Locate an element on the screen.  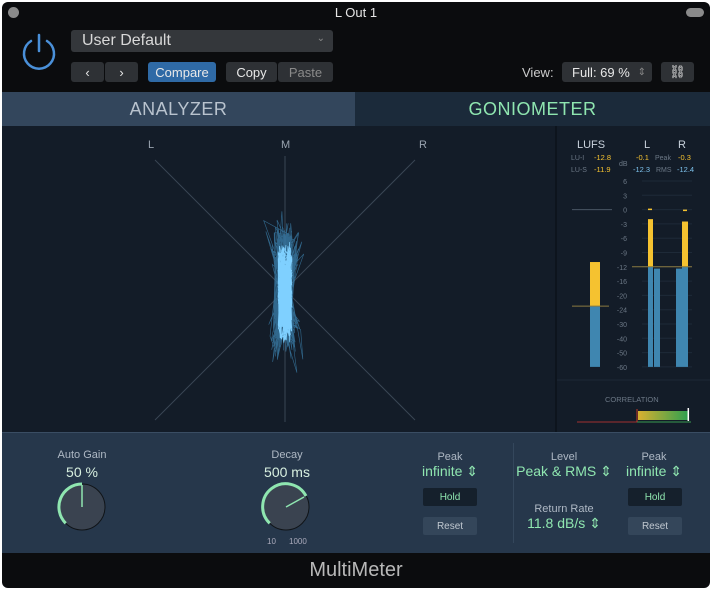
decay-min-label: 10 is located at coordinates (271, 541).